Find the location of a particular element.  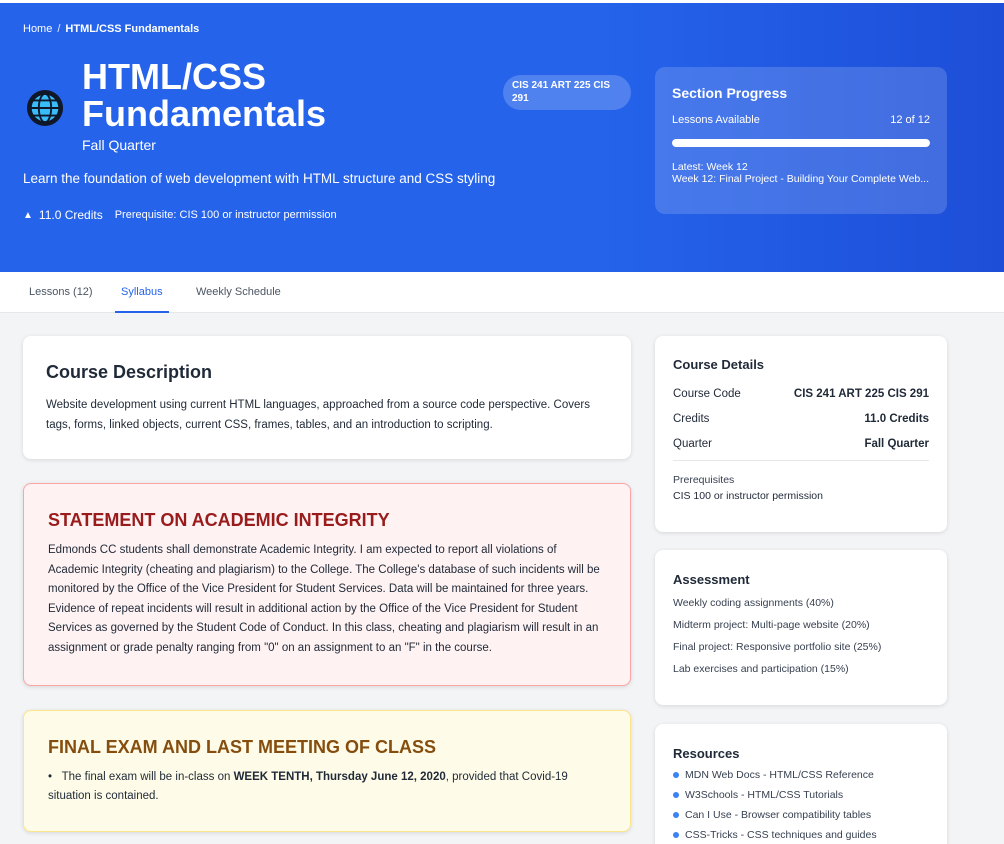

assessment-item: Lab exercises and participation (15%) is located at coordinates (761, 669).